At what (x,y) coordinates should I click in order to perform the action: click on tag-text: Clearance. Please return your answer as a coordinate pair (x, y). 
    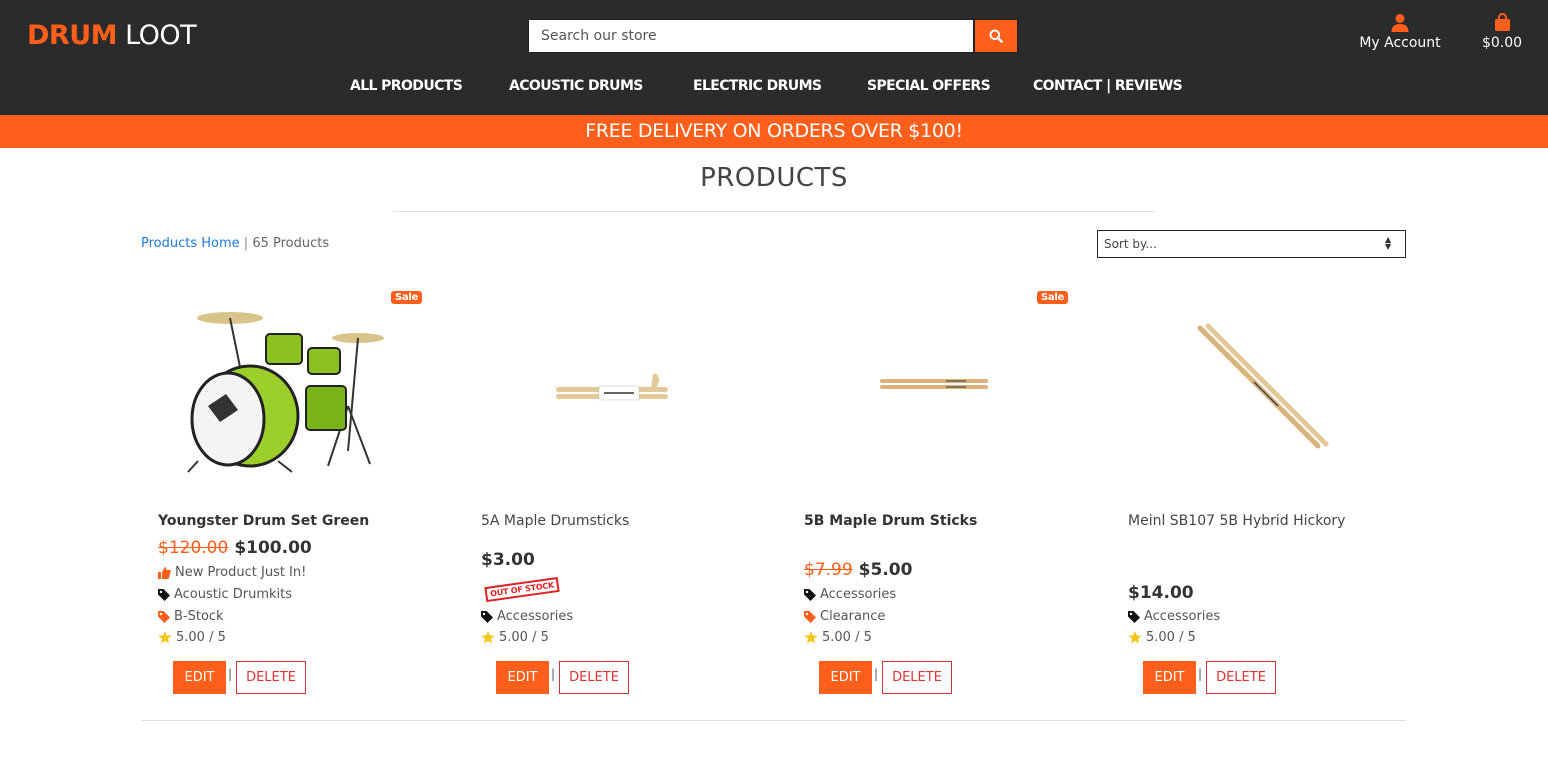
    Looking at the image, I should click on (852, 616).